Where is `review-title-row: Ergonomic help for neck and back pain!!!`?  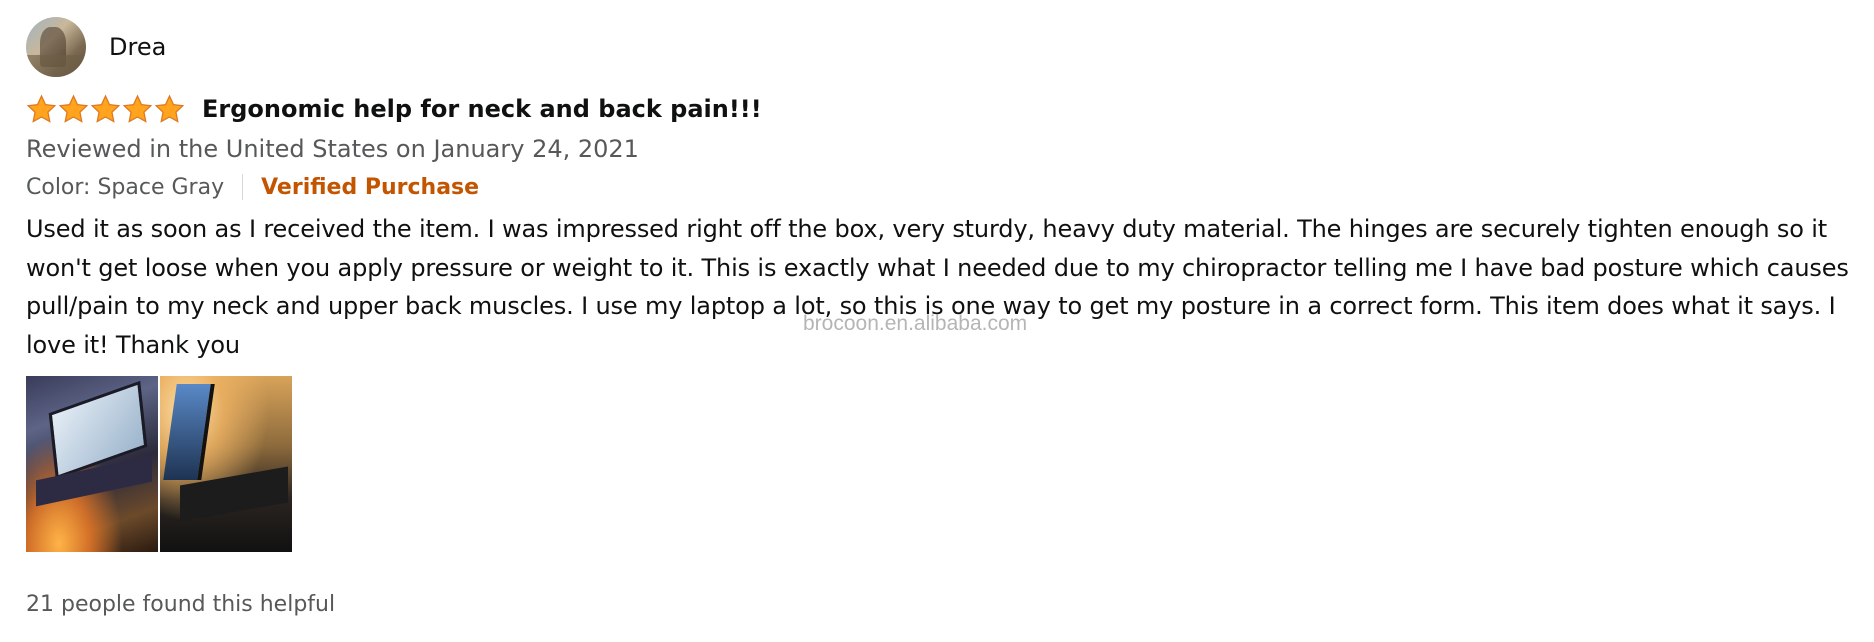 review-title-row: Ergonomic help for neck and back pain!!! is located at coordinates (944, 109).